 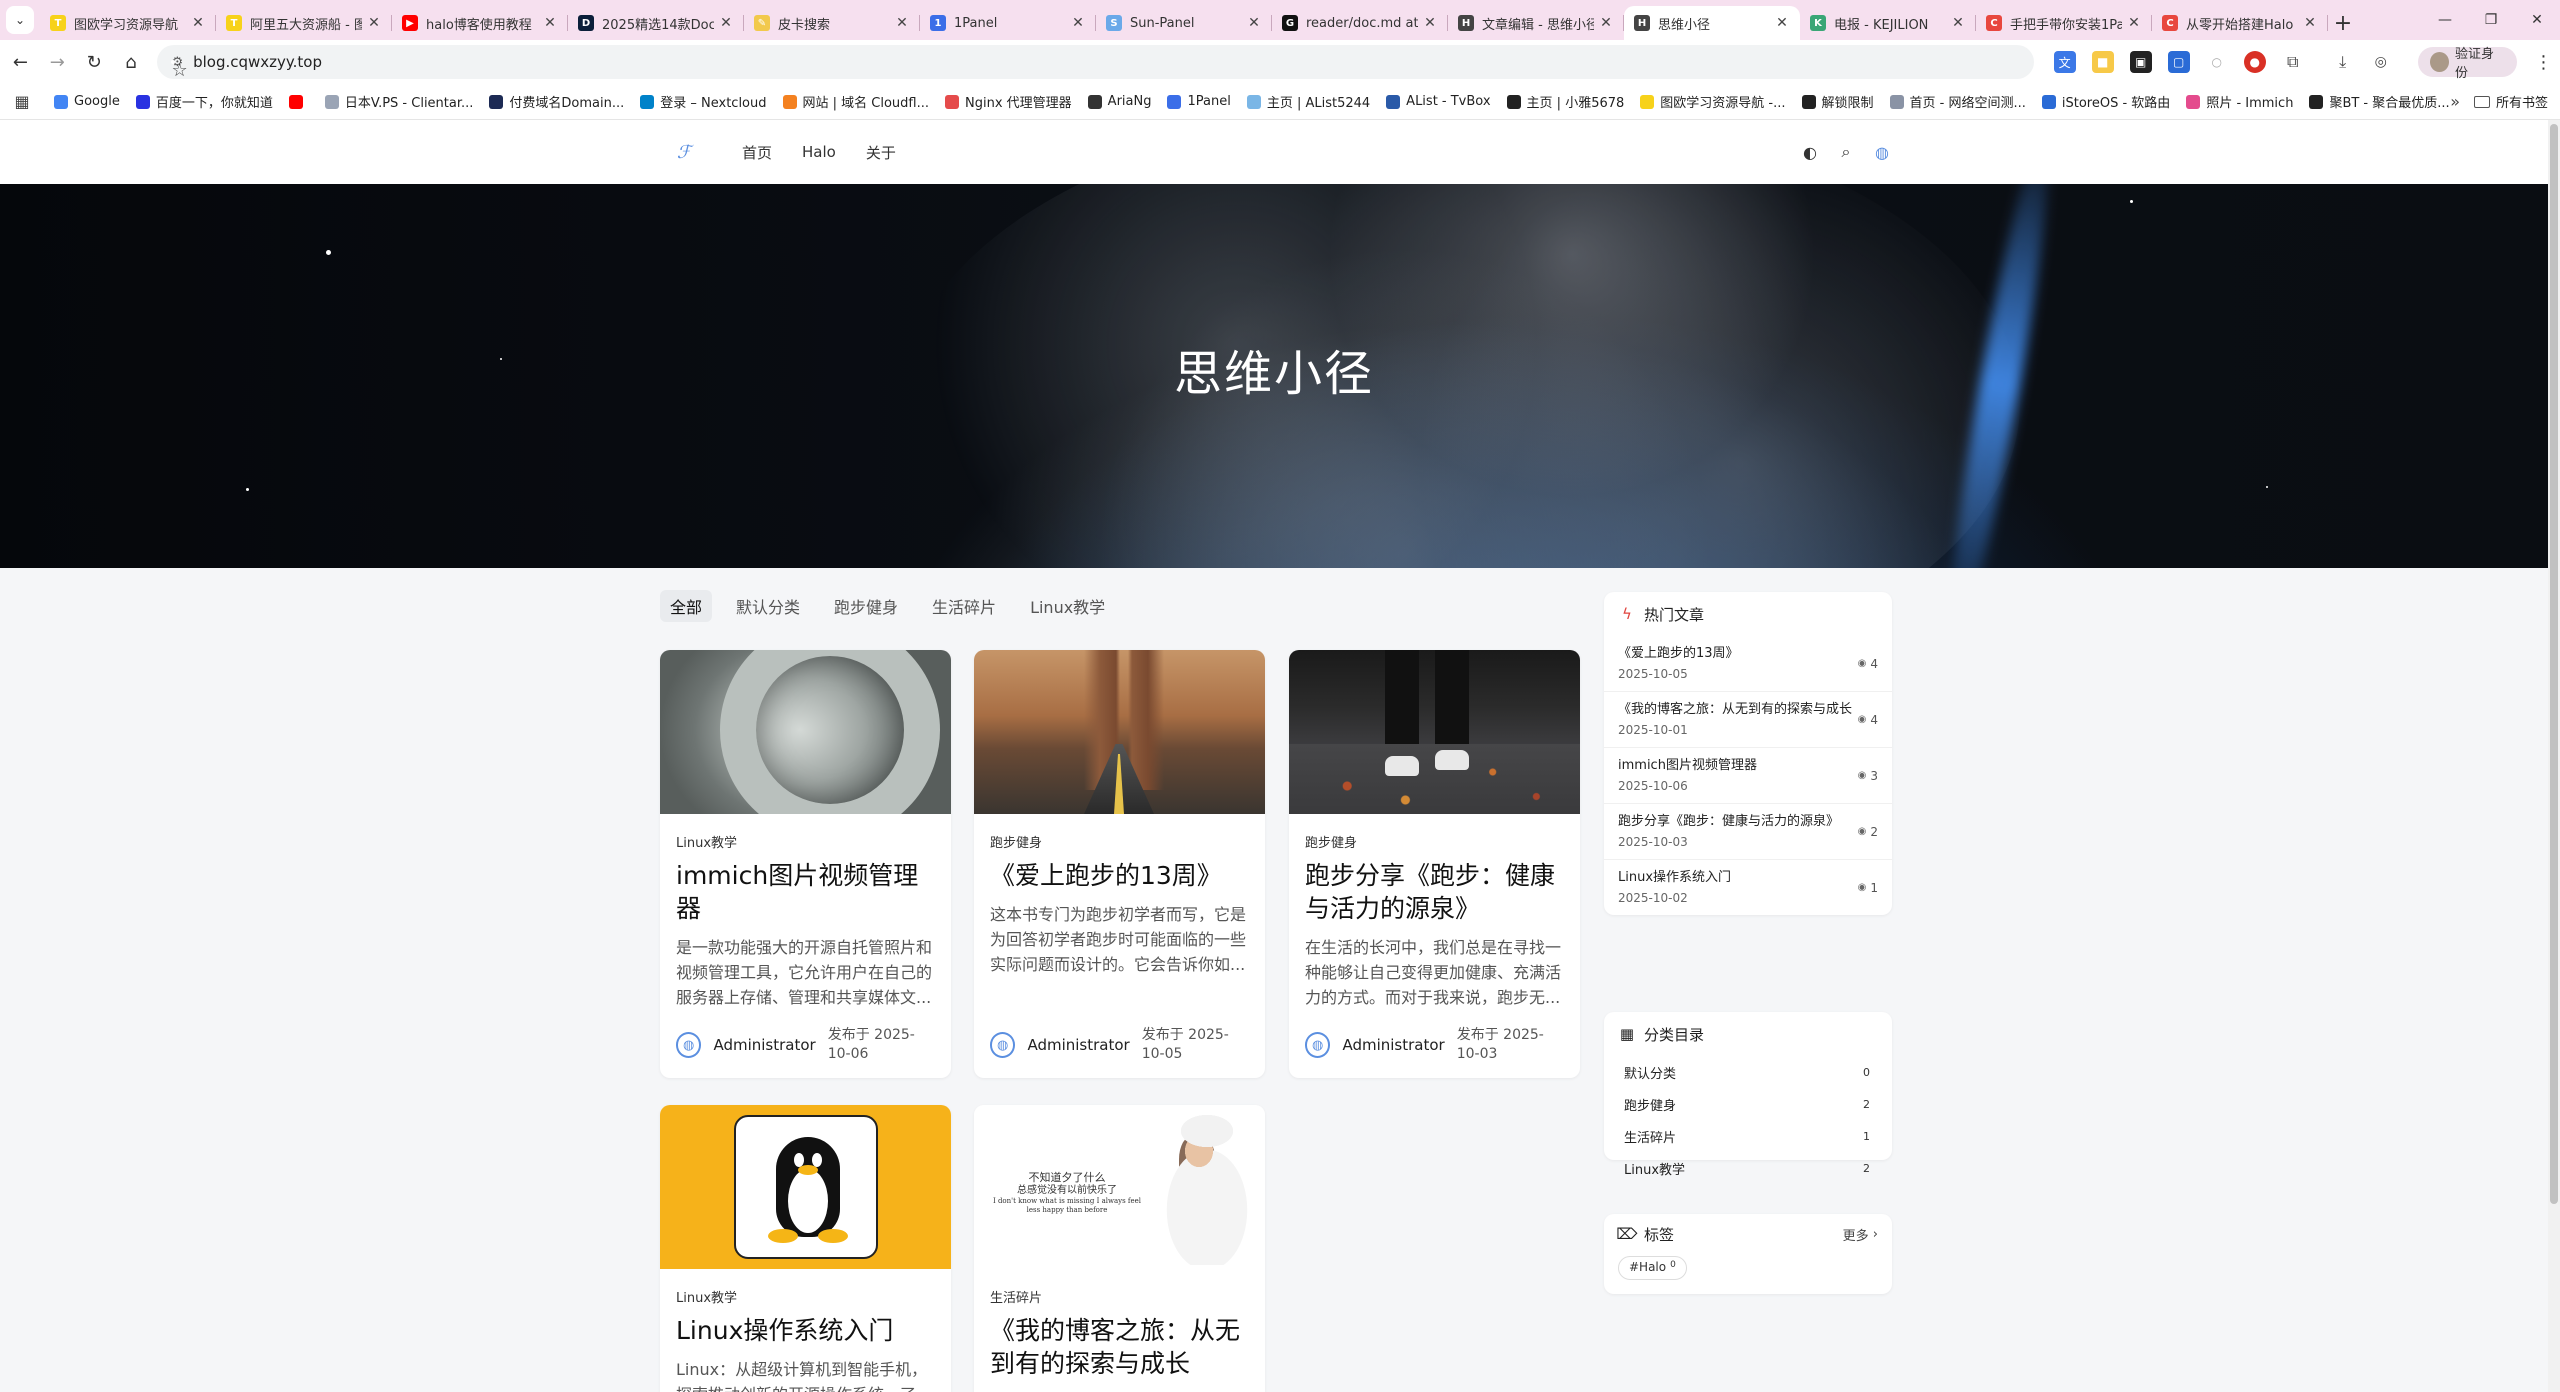 What do you see at coordinates (480, 23) in the screenshot?
I see `browser-tab: ▶ halo博客使用教程 ✕` at bounding box center [480, 23].